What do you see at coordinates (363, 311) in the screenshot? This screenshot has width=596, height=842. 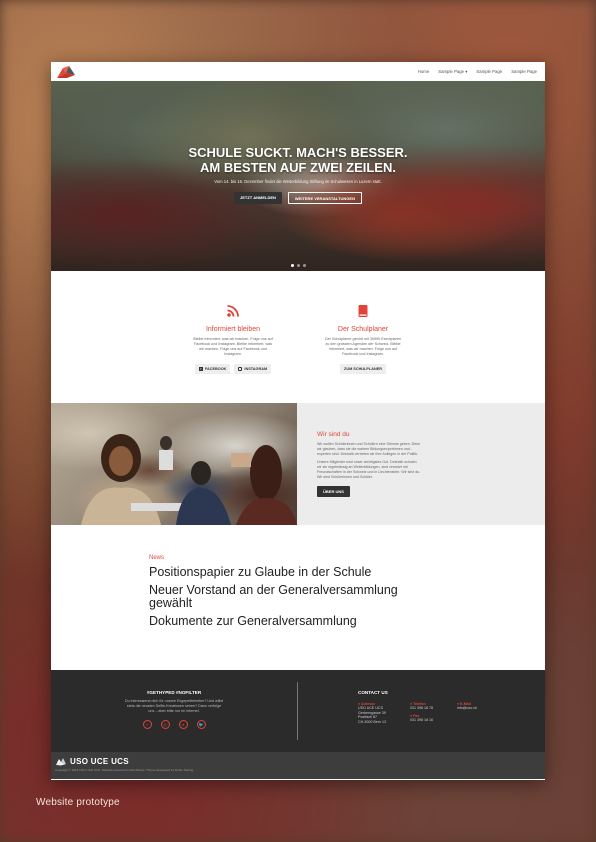 I see `book-icon` at bounding box center [363, 311].